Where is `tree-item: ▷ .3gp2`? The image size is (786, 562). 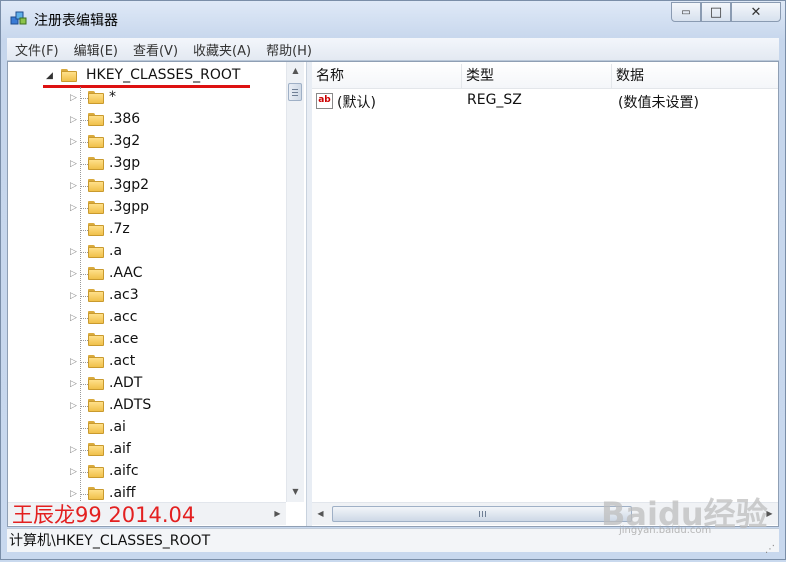 tree-item: ▷ .3gp2 is located at coordinates (147, 186).